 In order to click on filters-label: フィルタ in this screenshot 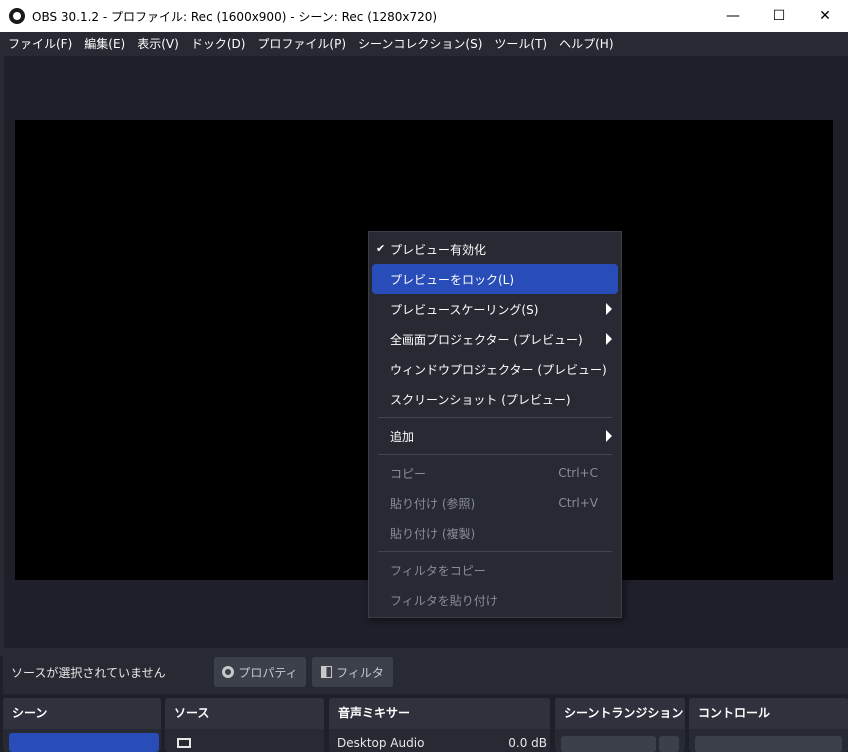, I will do `click(360, 672)`.